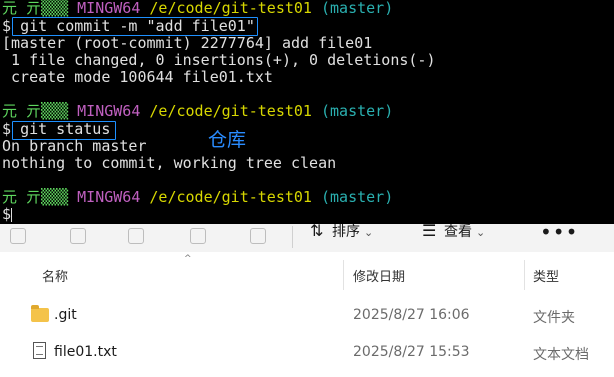 This screenshot has height=377, width=614. I want to click on paste-icon, so click(78, 236).